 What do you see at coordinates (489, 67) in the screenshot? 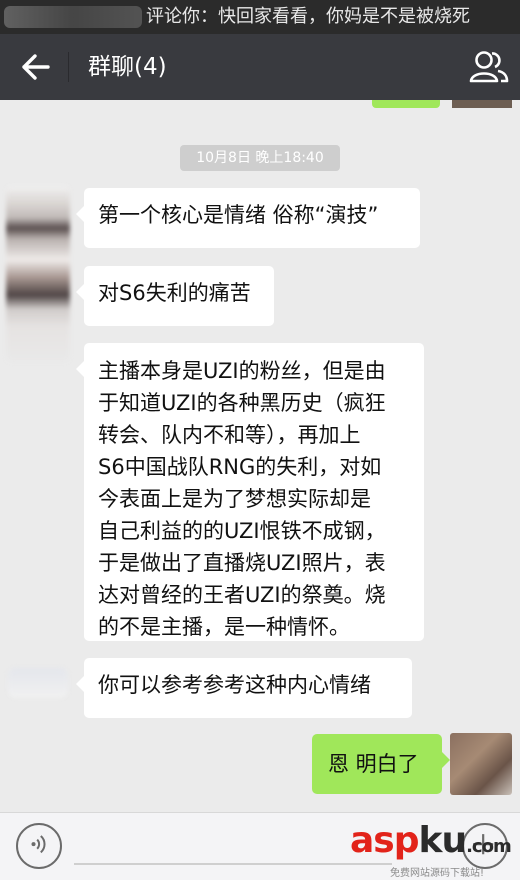
I see `group-members-icon` at bounding box center [489, 67].